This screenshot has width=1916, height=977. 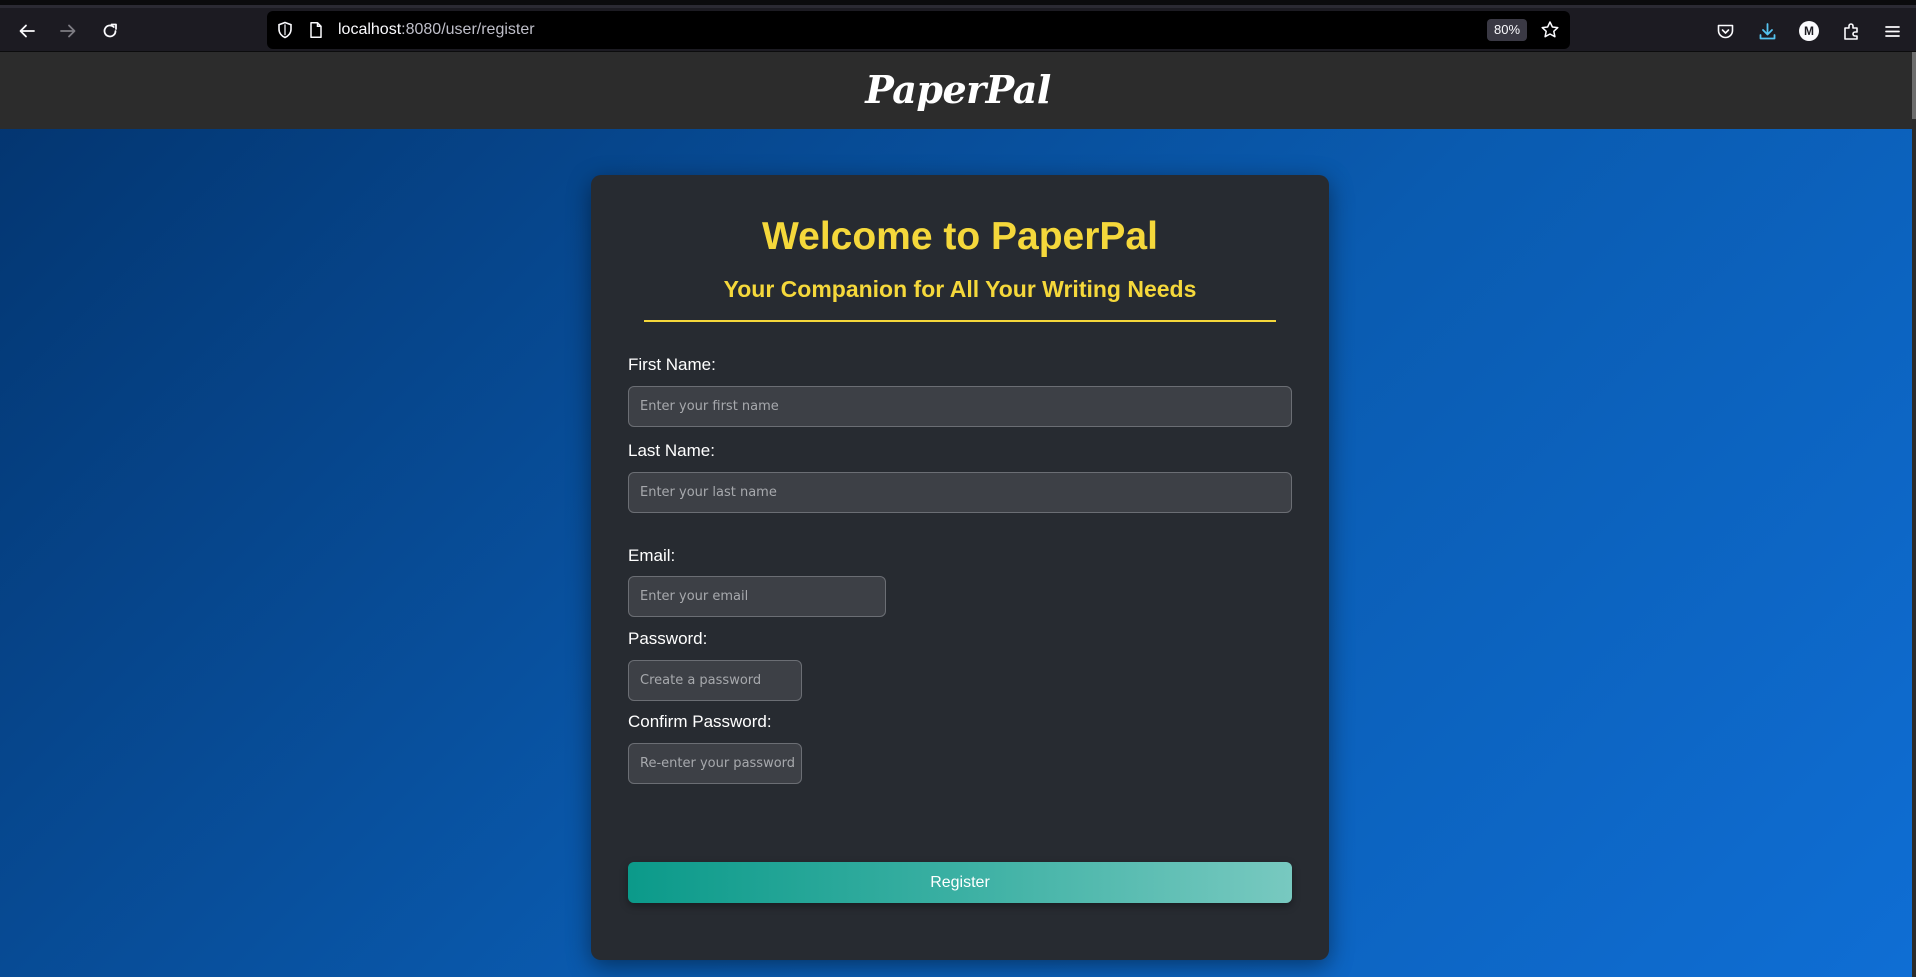 I want to click on shield-icon, so click(x=285, y=30).